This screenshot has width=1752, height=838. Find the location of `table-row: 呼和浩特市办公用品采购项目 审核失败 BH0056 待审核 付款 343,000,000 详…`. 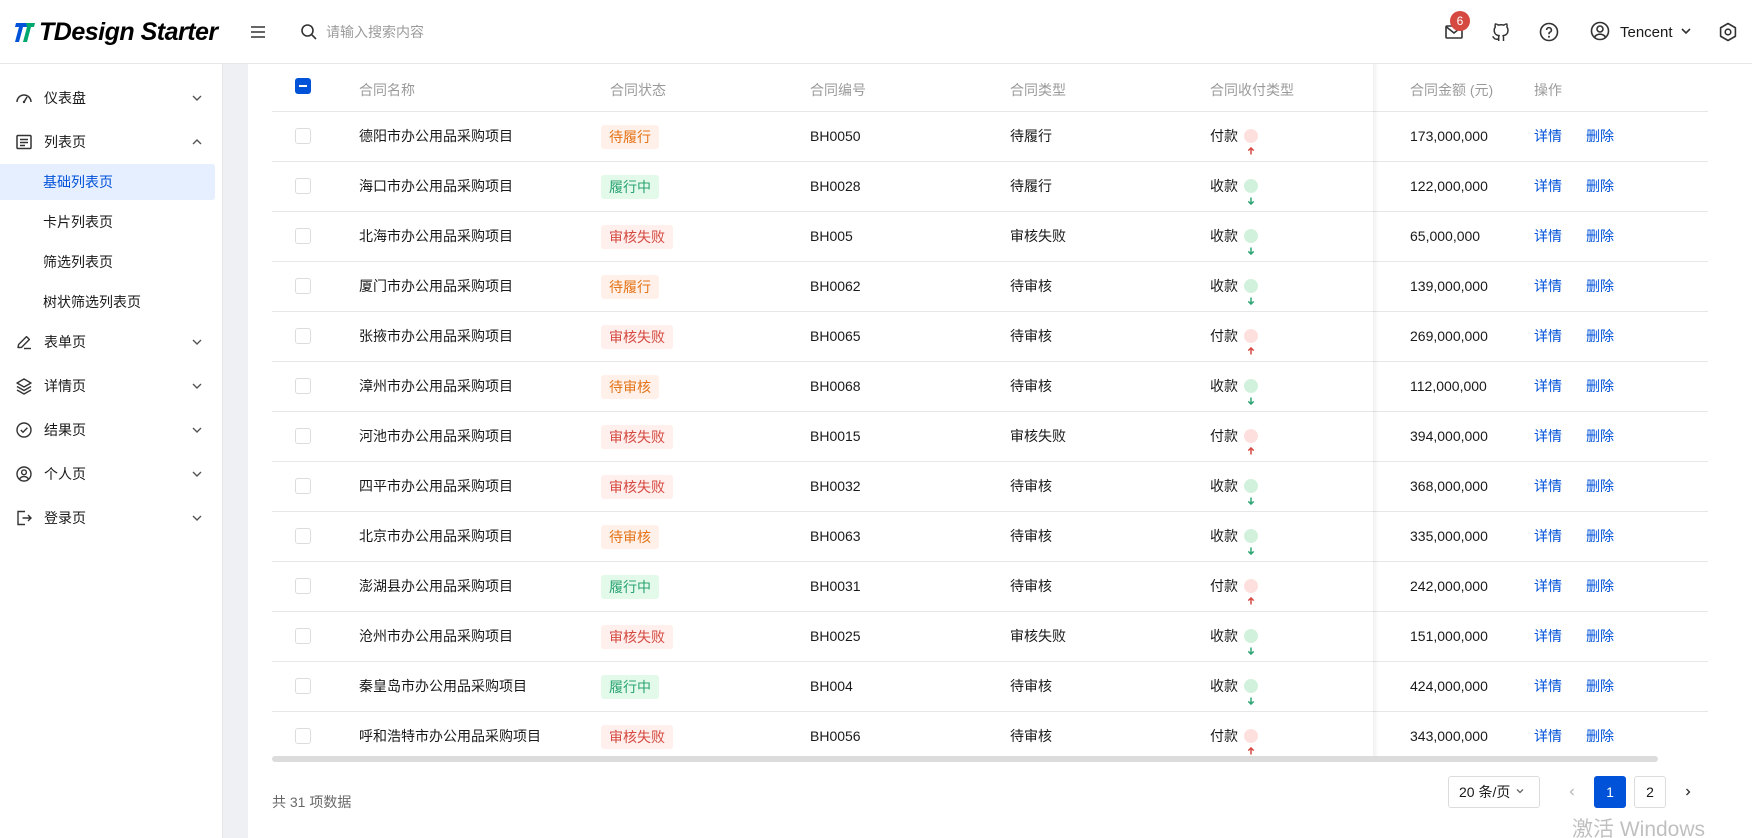

table-row: 呼和浩特市办公用品采购项目 审核失败 BH0056 待审核 付款 343,000,000 详… is located at coordinates (990, 734).